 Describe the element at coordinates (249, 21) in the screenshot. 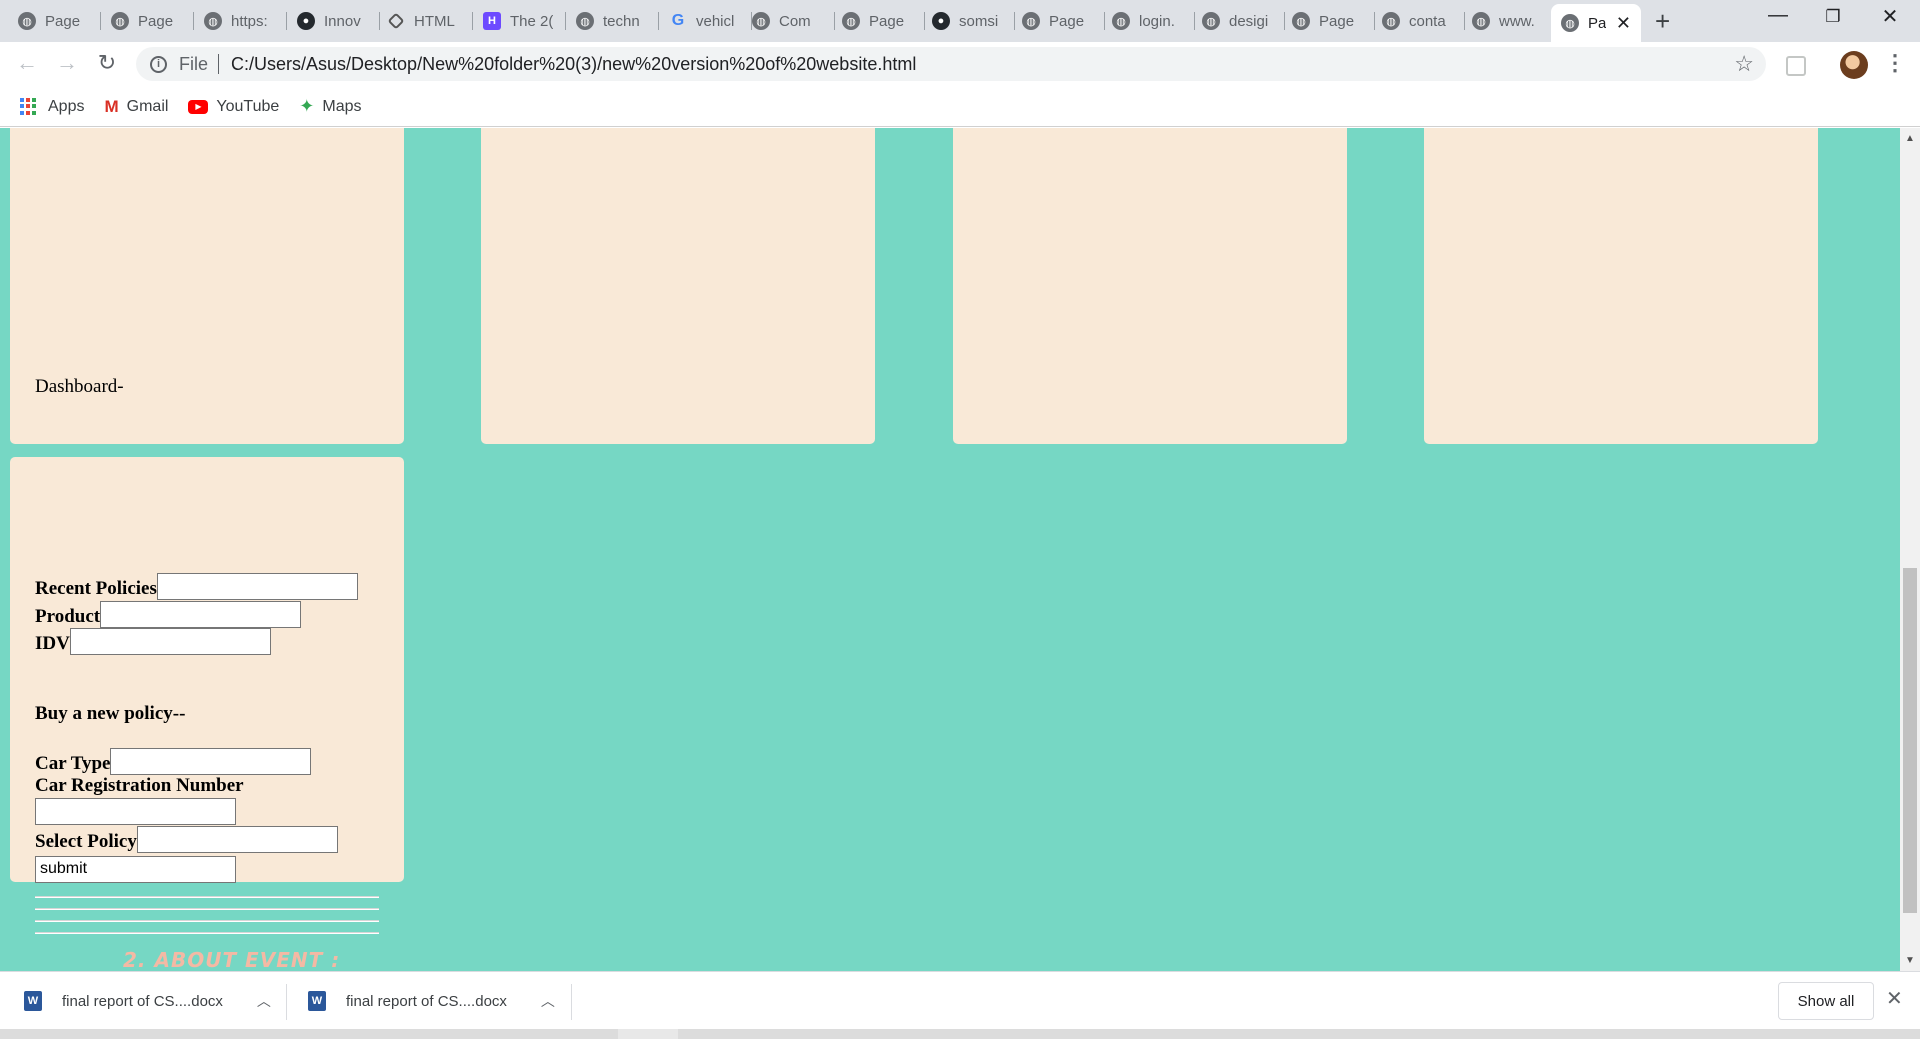

I see `tab-label: https:` at that location.